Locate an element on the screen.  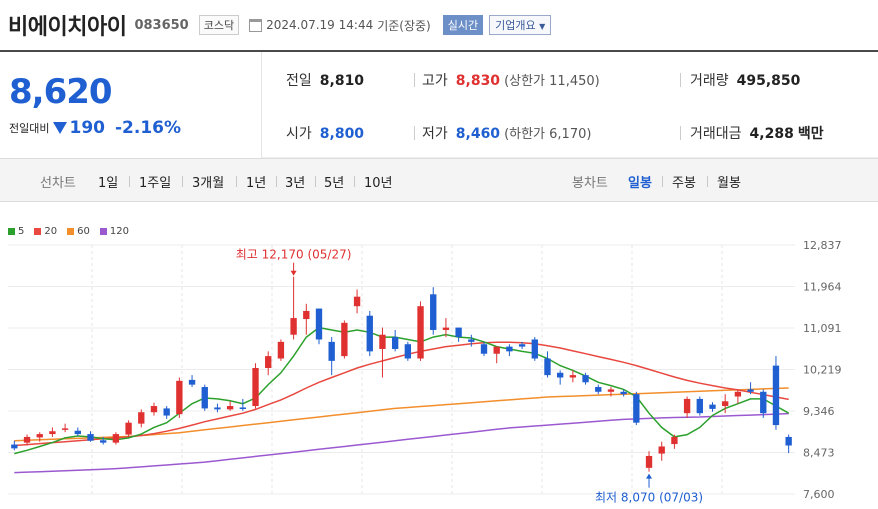
high-label: 고가 is located at coordinates (435, 81).